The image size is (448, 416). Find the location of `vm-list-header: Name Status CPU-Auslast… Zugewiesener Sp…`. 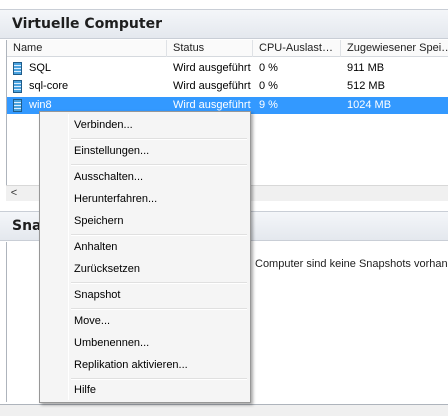

vm-list-header: Name Status CPU-Auslast… Zugewiesener Sp… is located at coordinates (227, 48).